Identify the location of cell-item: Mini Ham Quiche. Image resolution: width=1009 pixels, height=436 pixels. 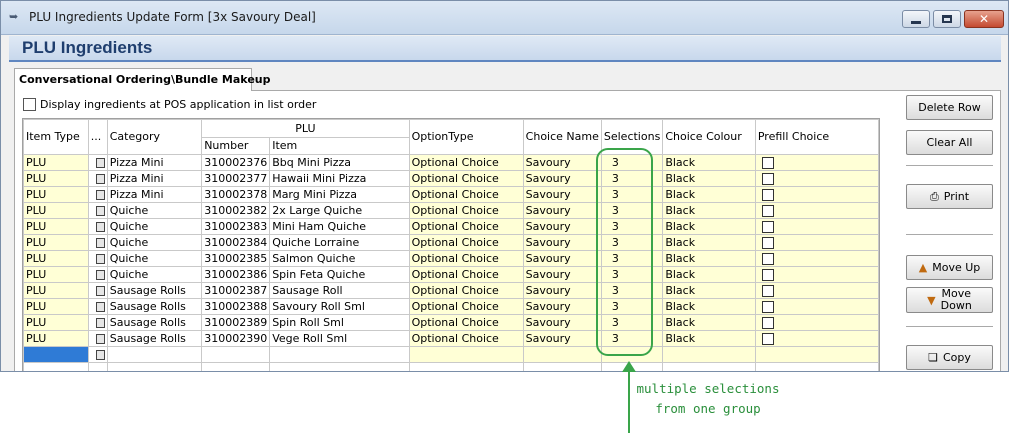
(339, 226).